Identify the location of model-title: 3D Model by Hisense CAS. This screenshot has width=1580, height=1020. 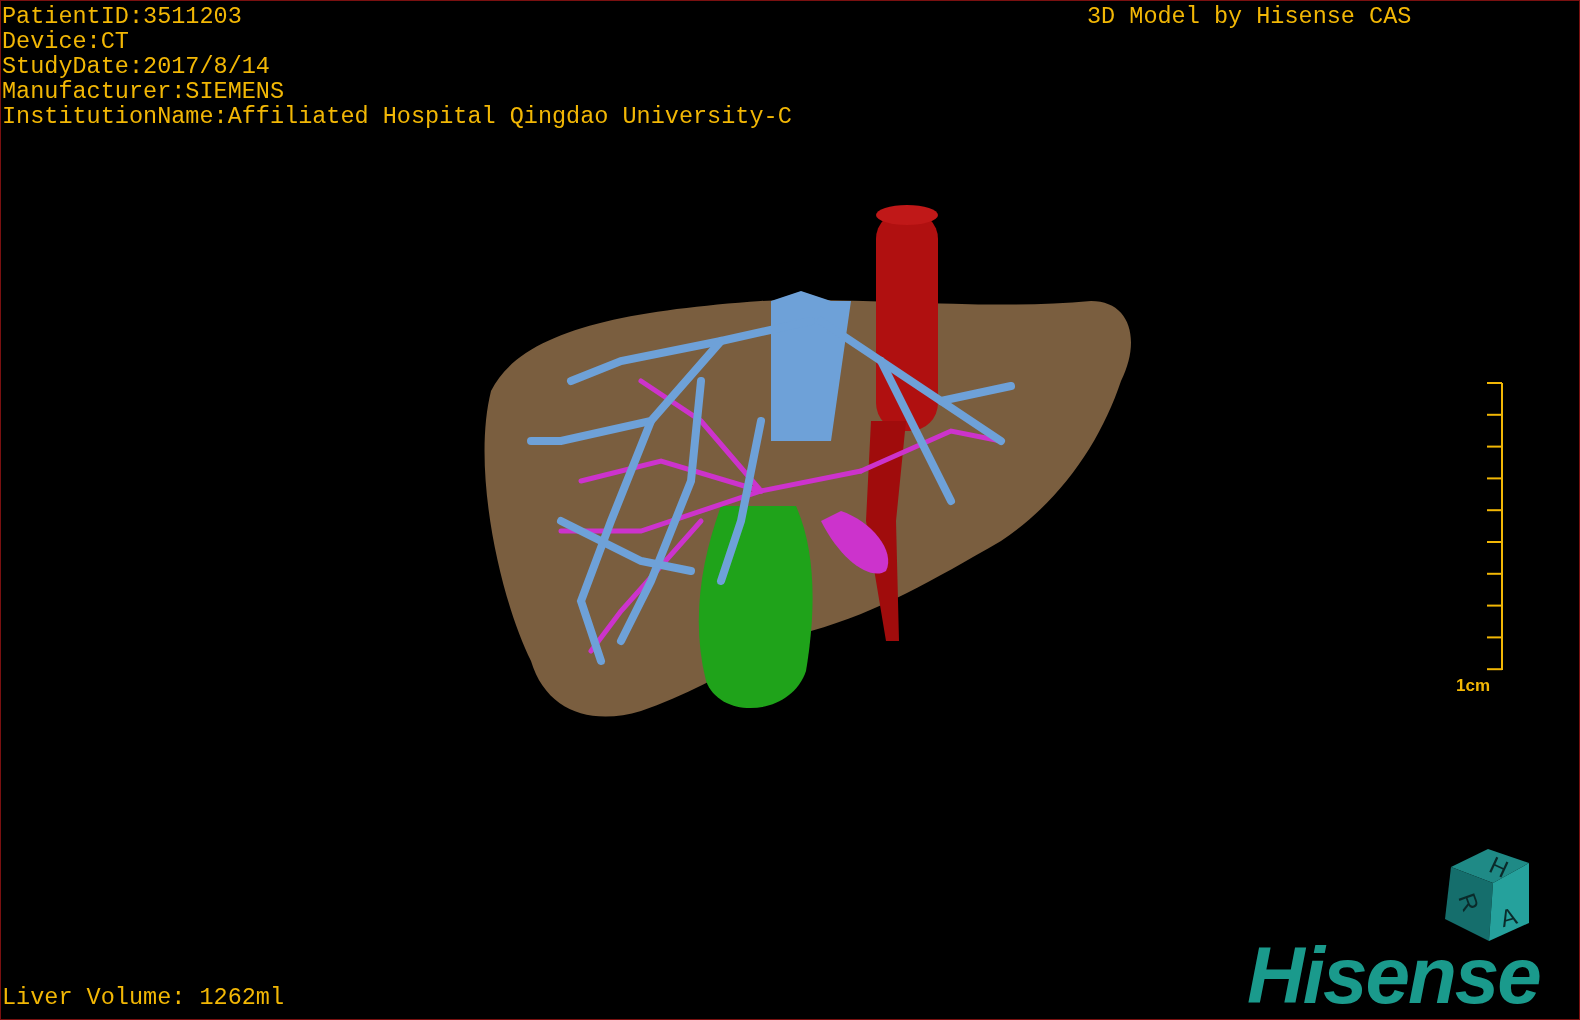
(1249, 16).